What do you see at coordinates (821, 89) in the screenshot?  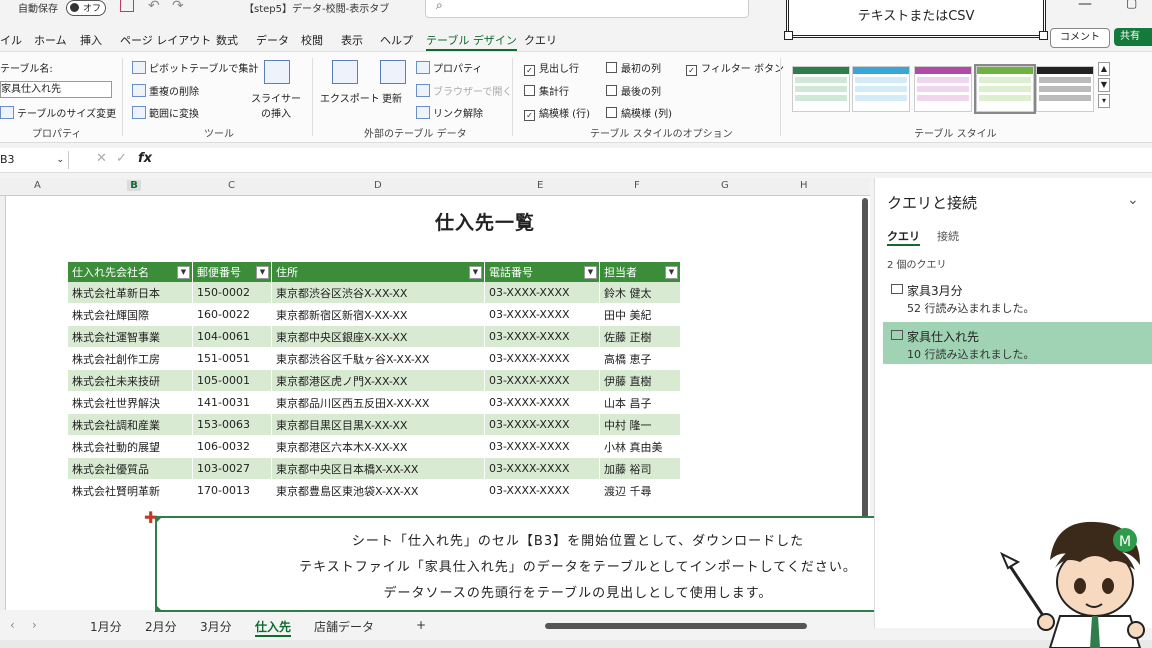 I see `table-style-green` at bounding box center [821, 89].